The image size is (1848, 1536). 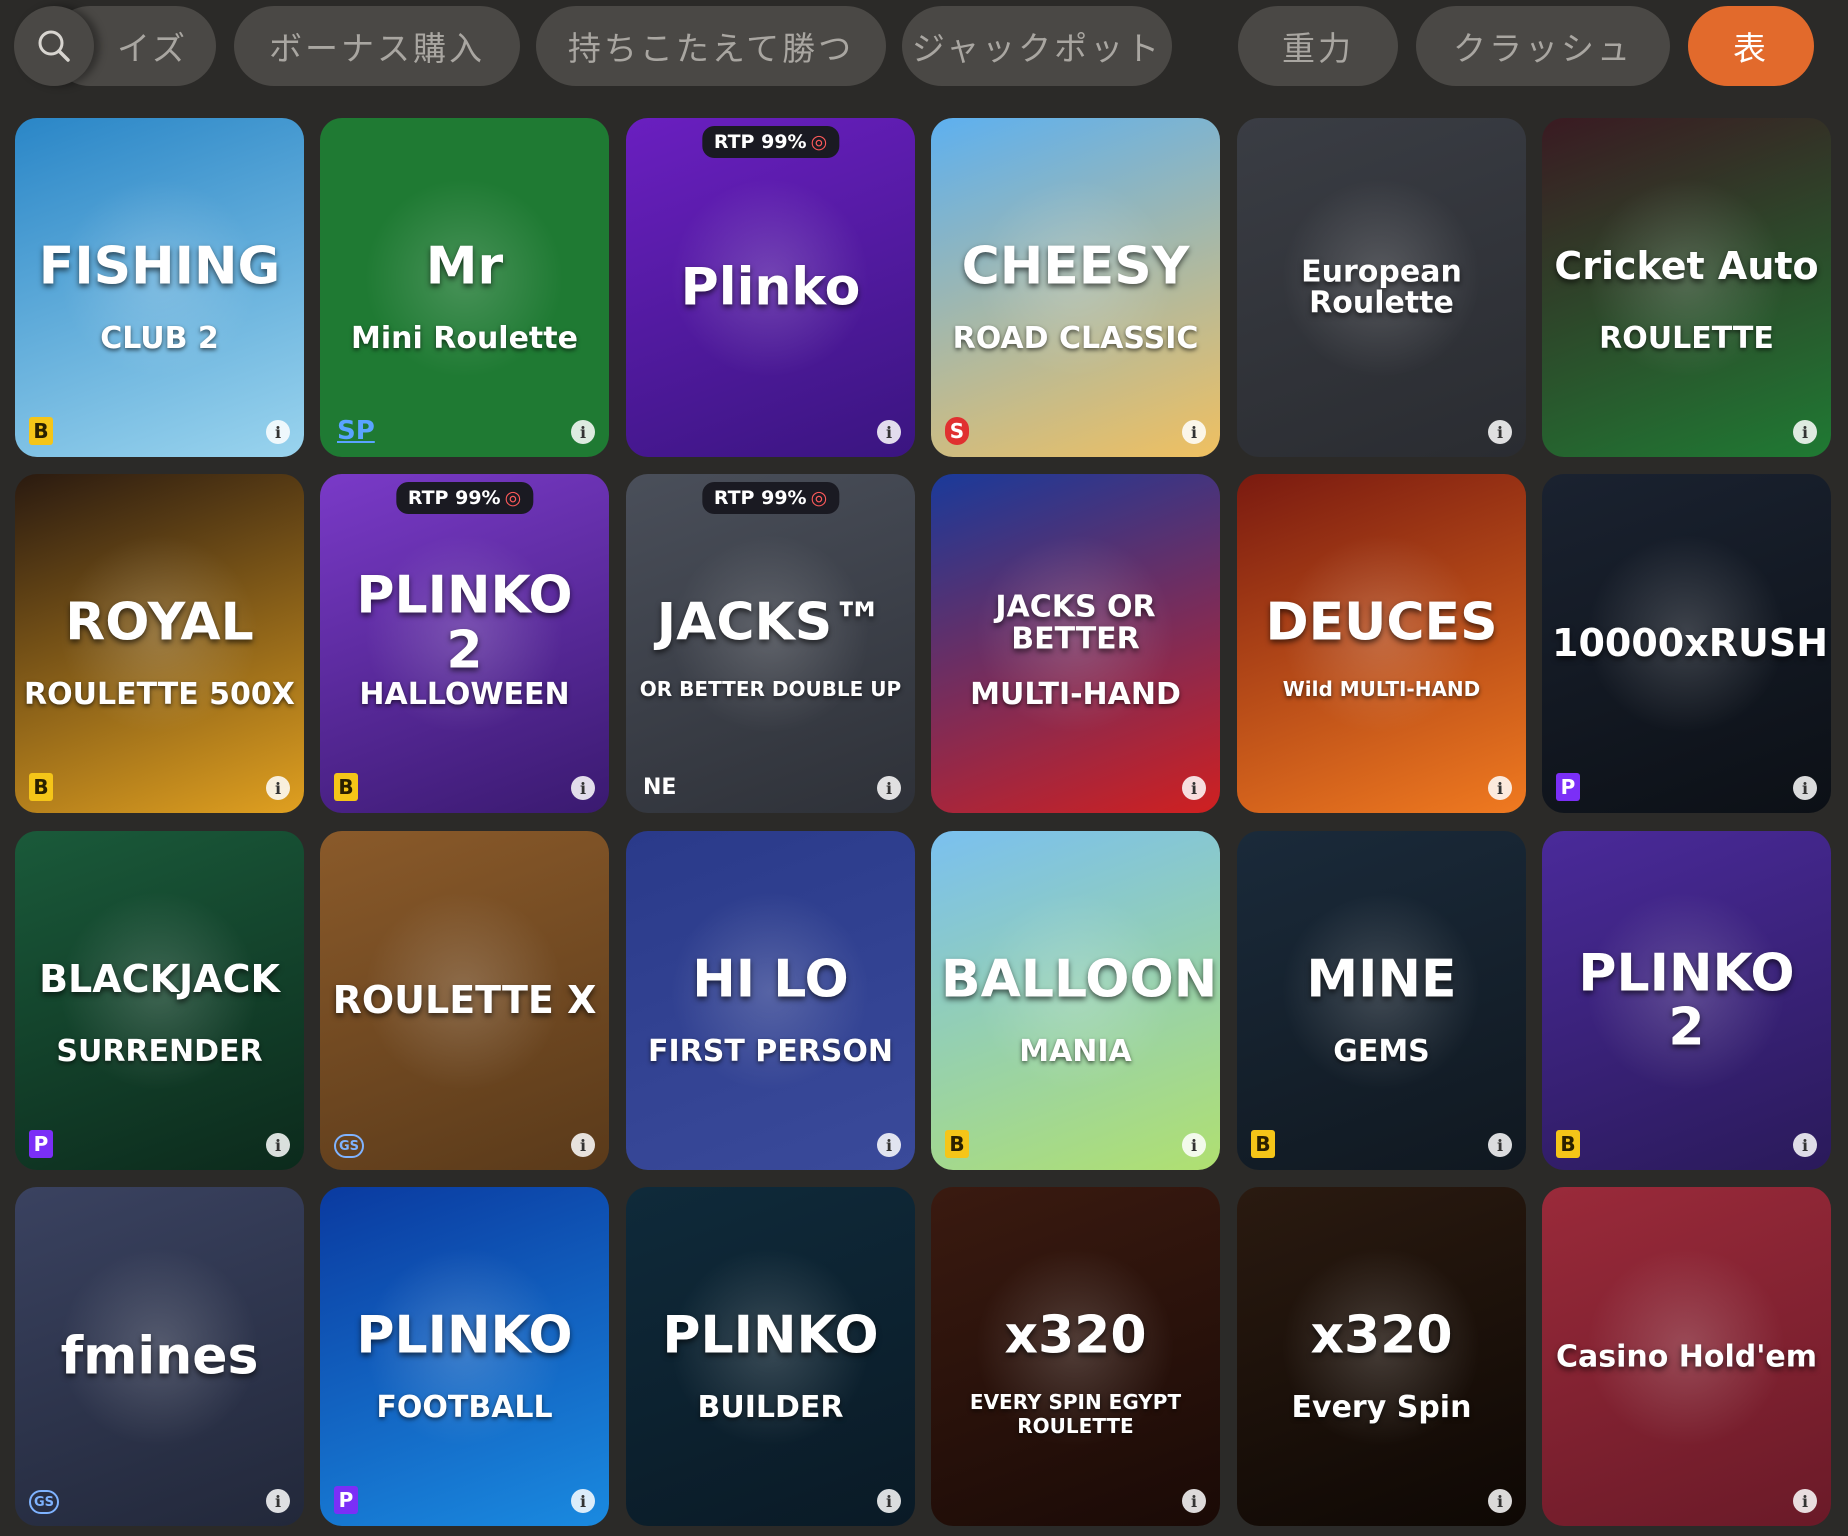 What do you see at coordinates (464, 1408) in the screenshot?
I see `game-subtitle: FOOTBALL` at bounding box center [464, 1408].